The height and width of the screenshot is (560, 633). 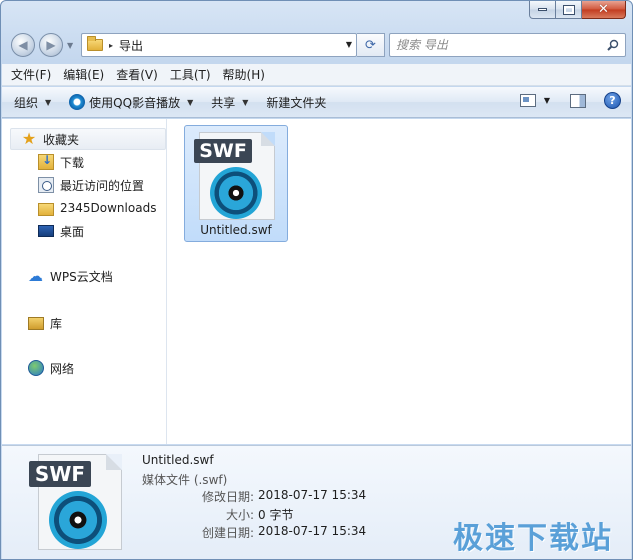 What do you see at coordinates (72, 162) in the screenshot?
I see `sidebar-item-label: 下载` at bounding box center [72, 162].